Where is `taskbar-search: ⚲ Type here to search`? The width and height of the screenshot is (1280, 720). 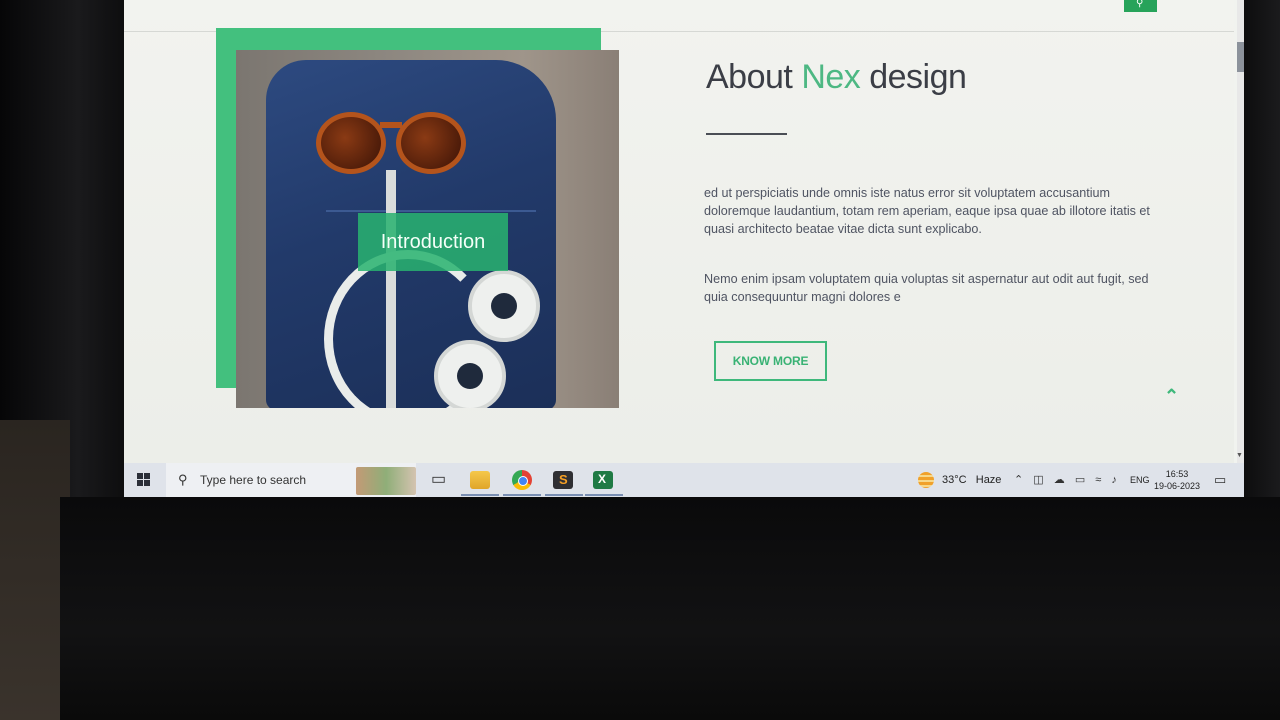
taskbar-search: ⚲ Type here to search is located at coordinates (291, 480).